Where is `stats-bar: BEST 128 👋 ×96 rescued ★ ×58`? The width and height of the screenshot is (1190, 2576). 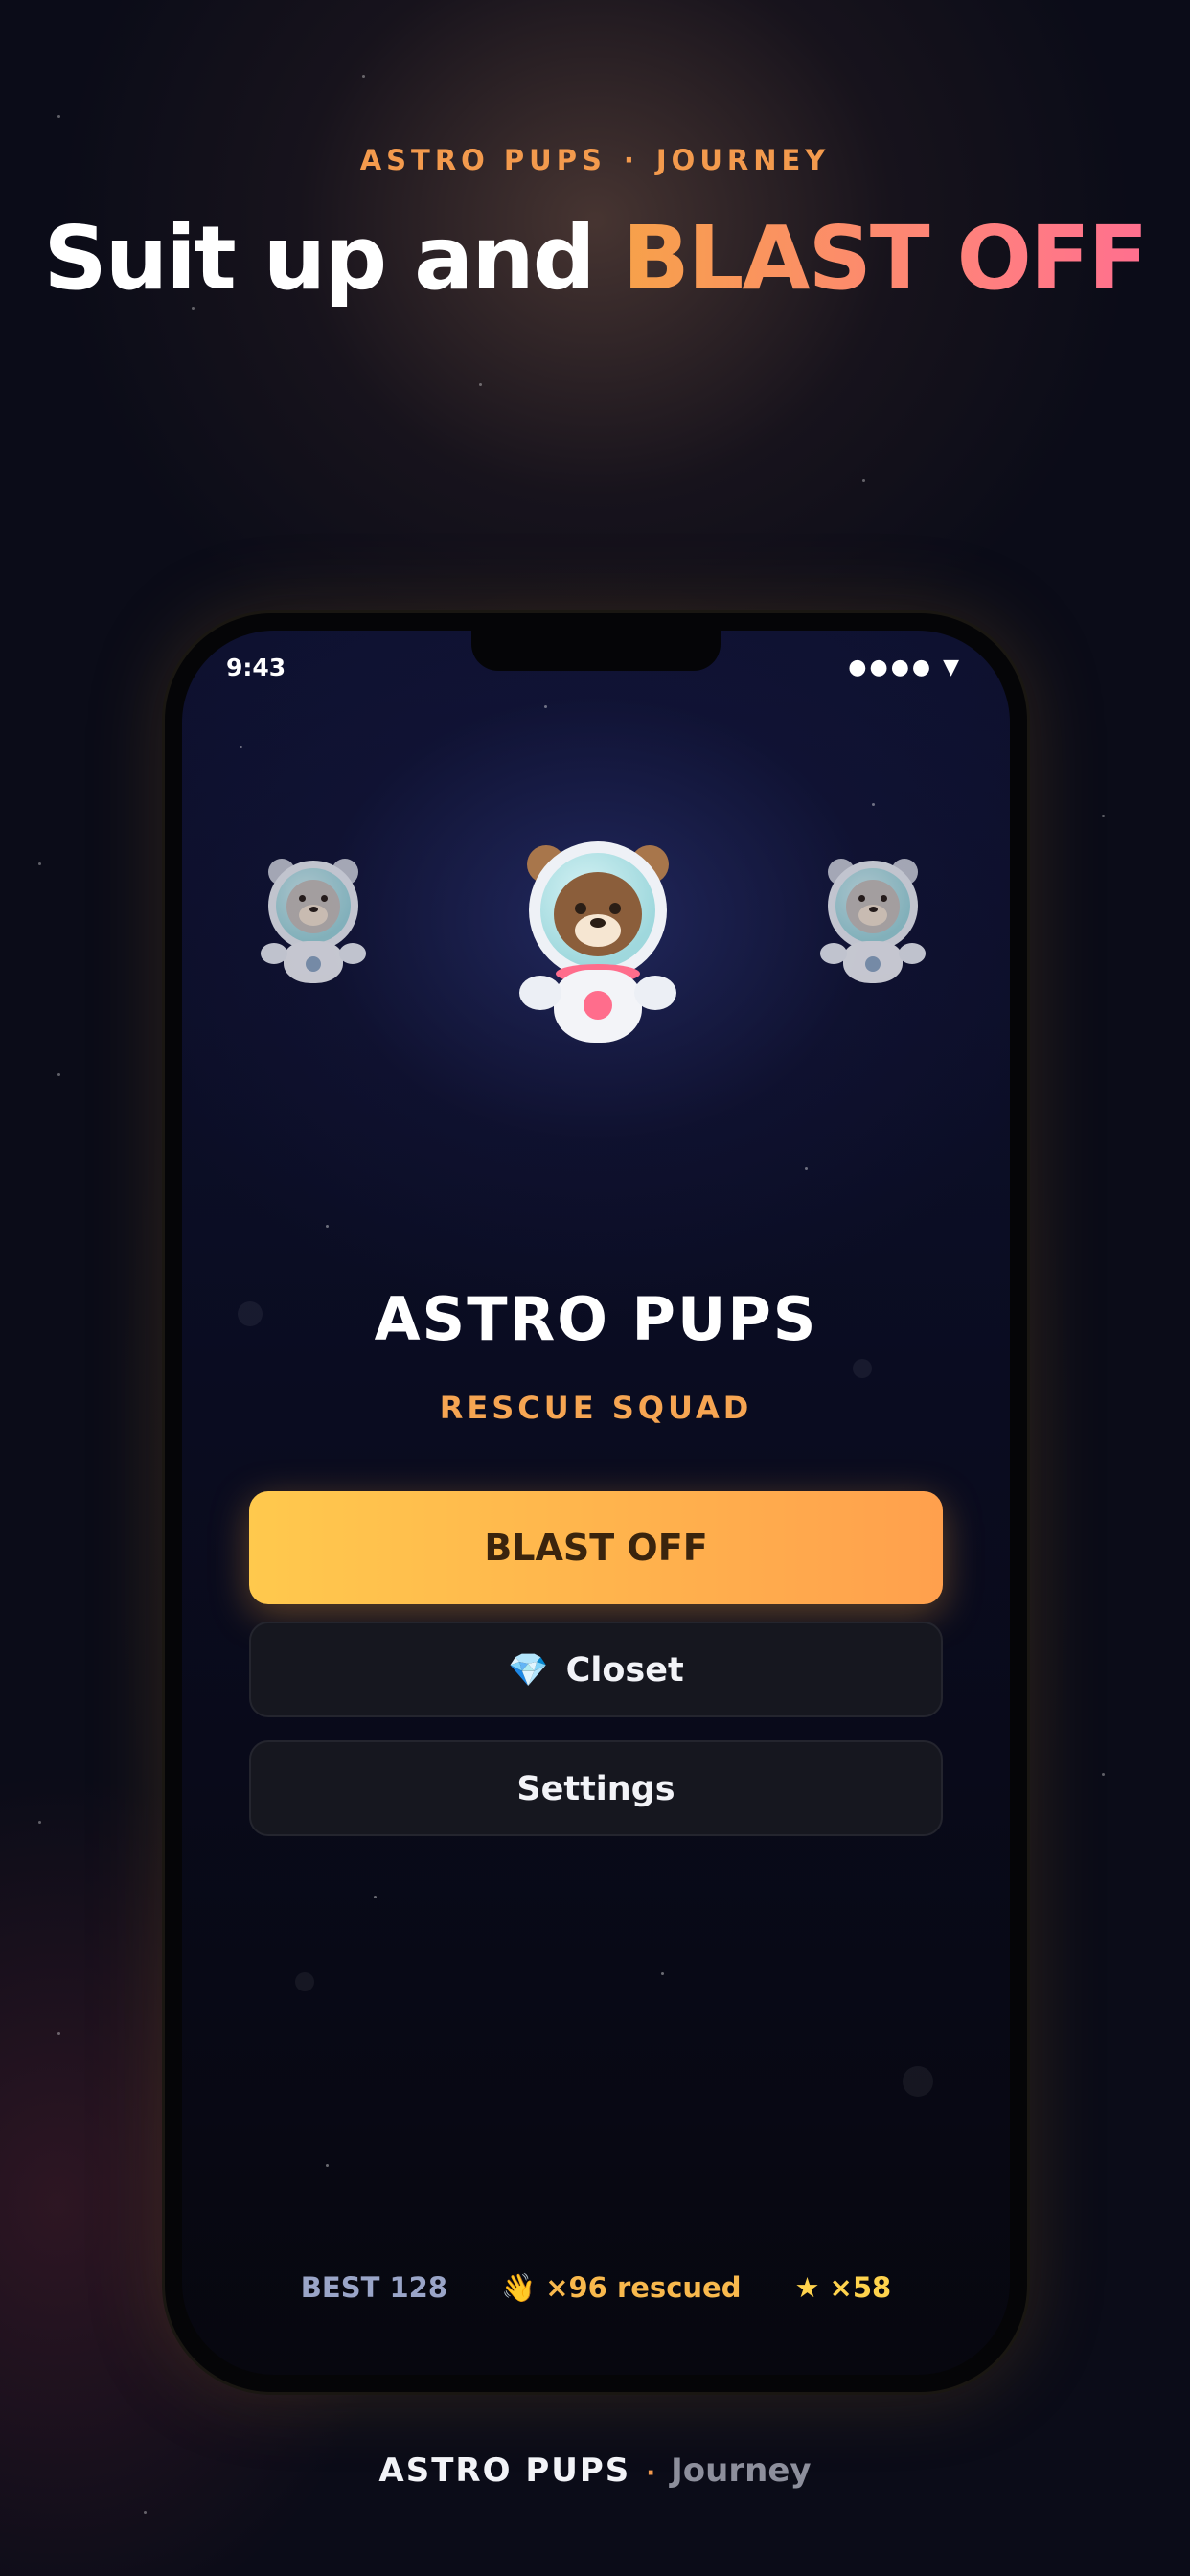
stats-bar: BEST 128 👋 ×96 rescued ★ ×58 is located at coordinates (596, 2288).